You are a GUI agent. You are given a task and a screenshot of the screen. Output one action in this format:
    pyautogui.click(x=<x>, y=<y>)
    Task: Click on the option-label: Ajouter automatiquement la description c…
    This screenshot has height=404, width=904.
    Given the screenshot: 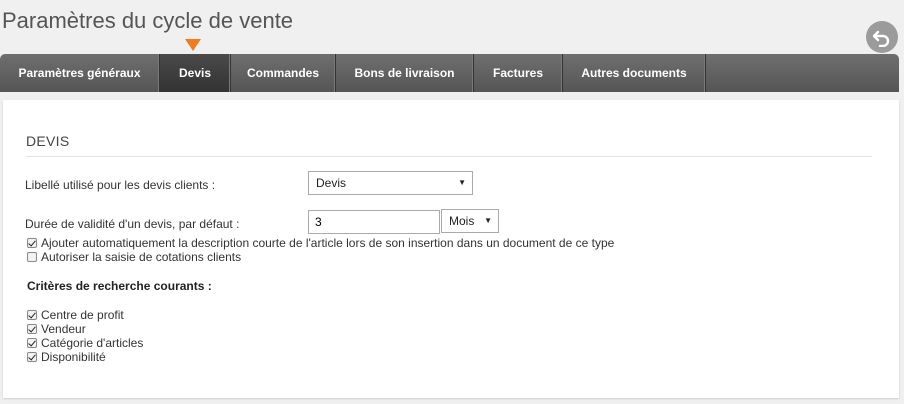 What is the action you would take?
    pyautogui.click(x=328, y=242)
    